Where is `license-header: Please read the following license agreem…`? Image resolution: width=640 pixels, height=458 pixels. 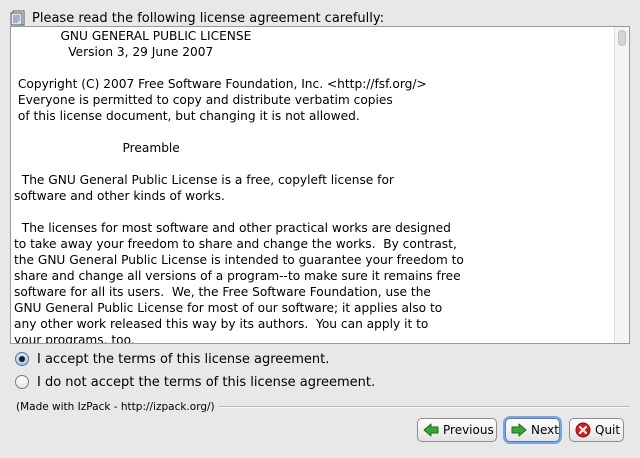 license-header: Please read the following license agreem… is located at coordinates (197, 18).